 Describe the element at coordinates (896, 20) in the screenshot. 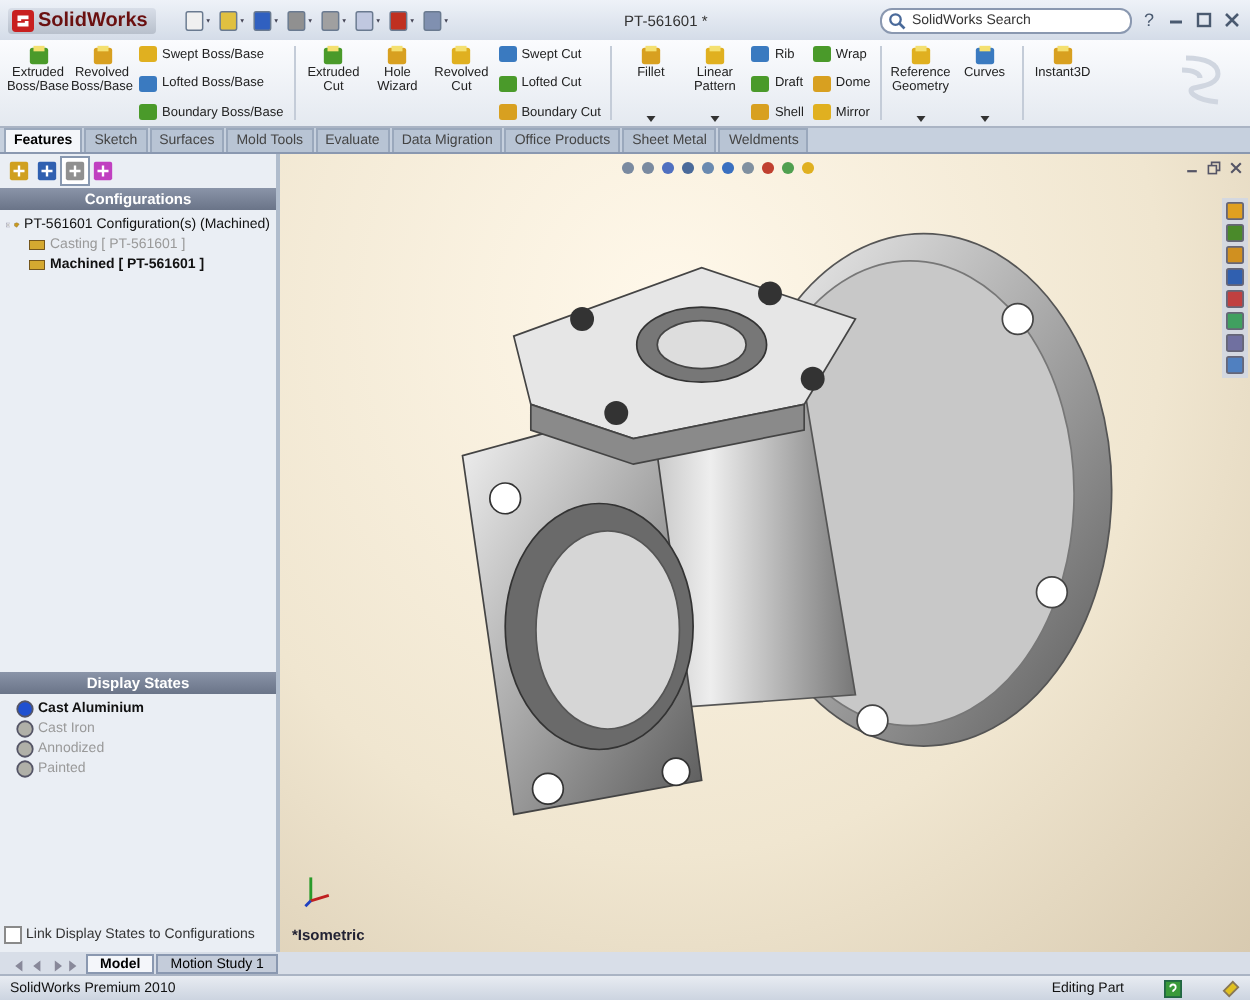

I see `search-icon` at that location.